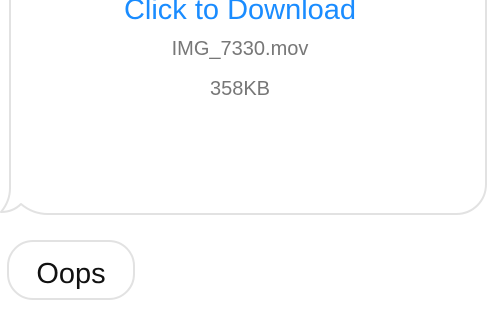 Image resolution: width=490 pixels, height=310 pixels. I want to click on message-text: Oops, so click(71, 274).